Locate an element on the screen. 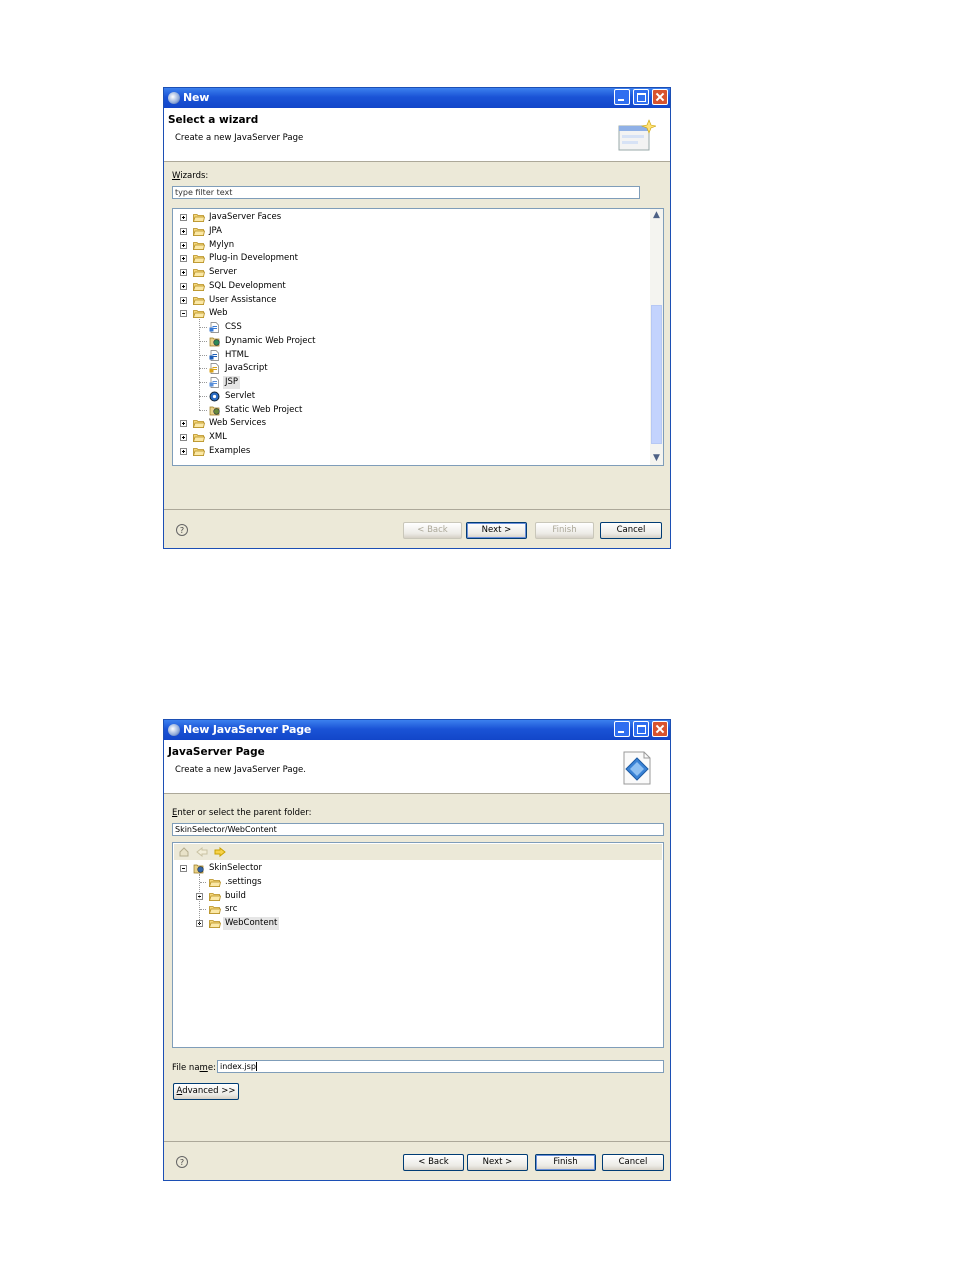 The width and height of the screenshot is (954, 1270). home-icon is located at coordinates (184, 852).